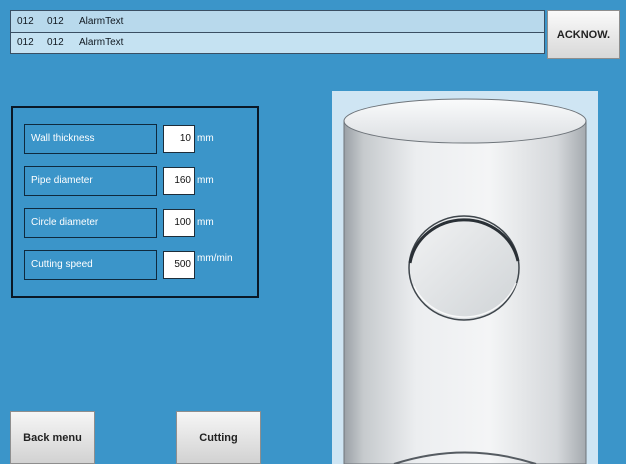 This screenshot has width=626, height=464. I want to click on pipe-diameter-unit: mm, so click(205, 180).